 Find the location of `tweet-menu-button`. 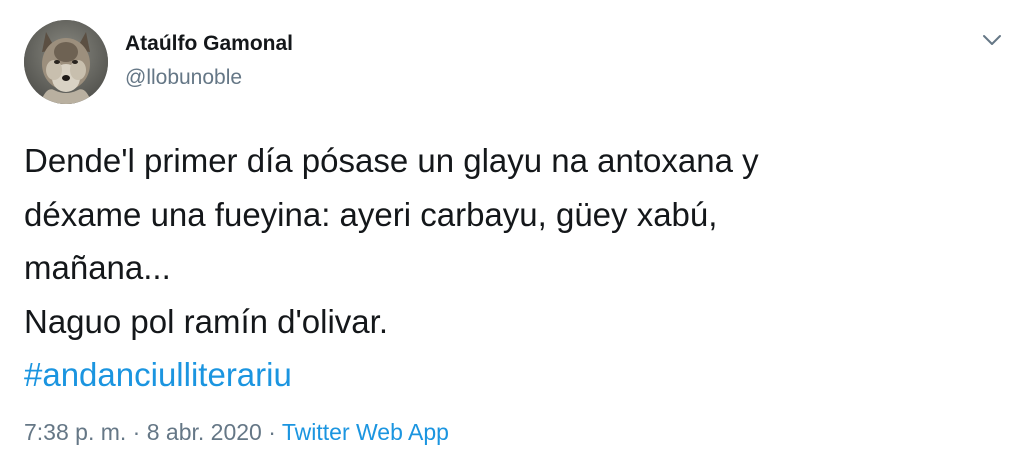

tweet-menu-button is located at coordinates (992, 40).